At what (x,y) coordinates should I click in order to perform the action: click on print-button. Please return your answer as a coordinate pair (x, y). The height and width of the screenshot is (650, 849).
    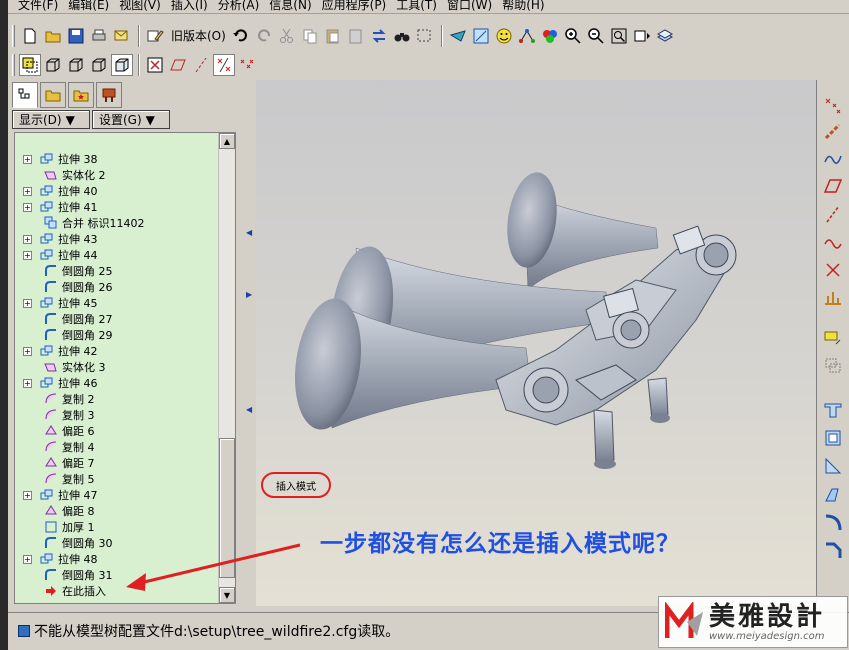
    Looking at the image, I should click on (99, 36).